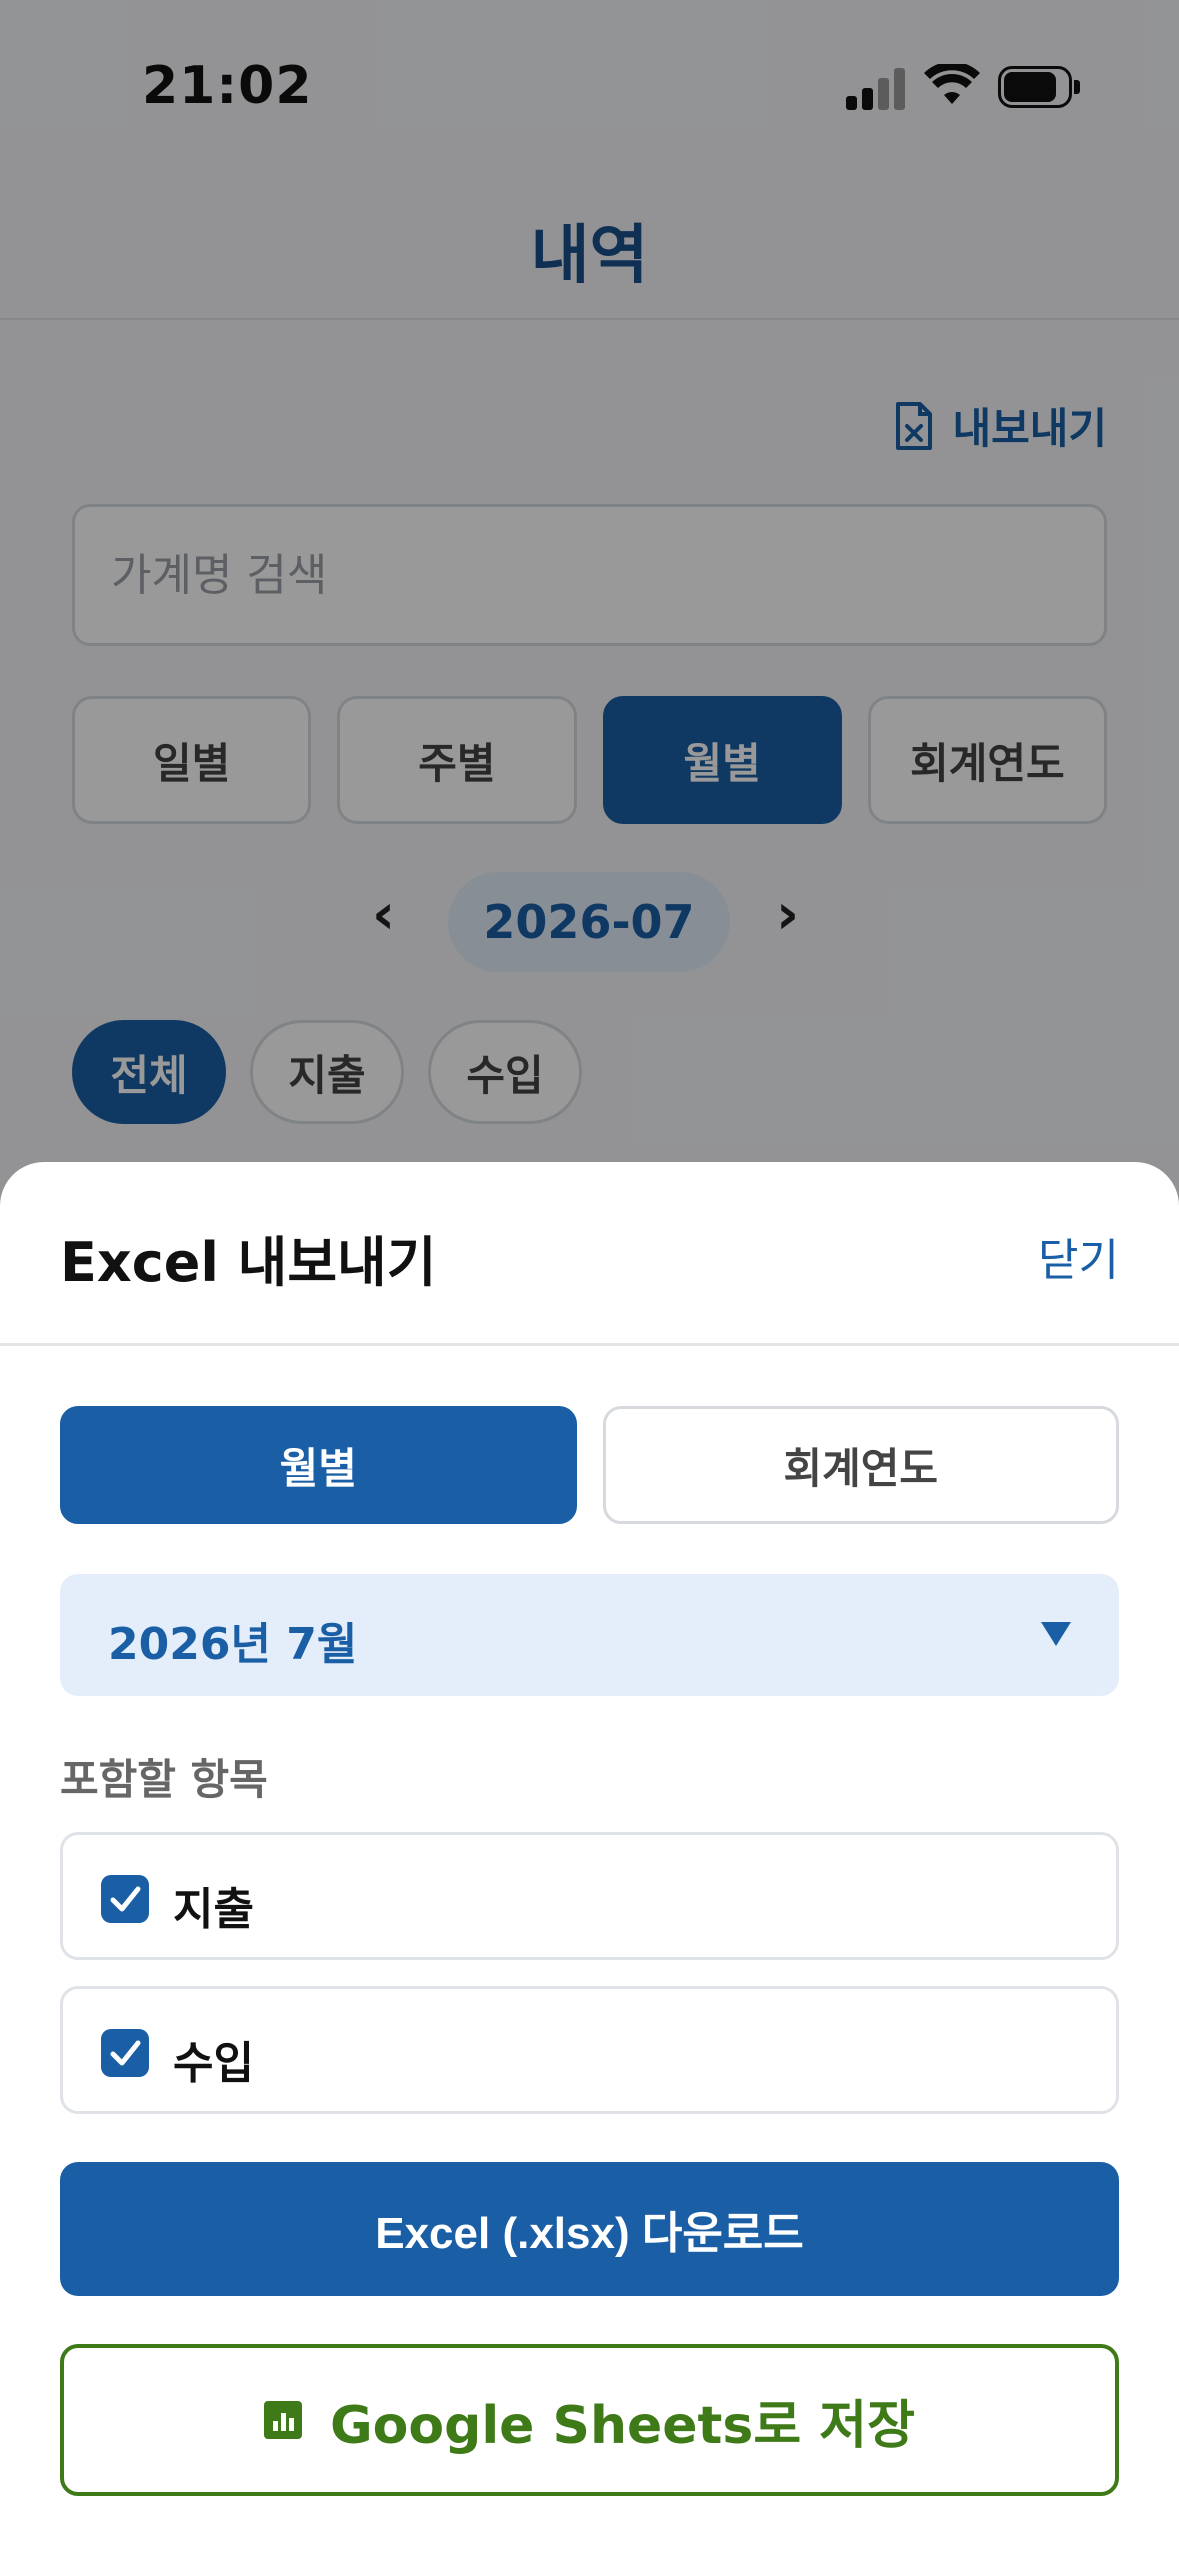  I want to click on include-section-label: 포함할 항목, so click(164, 1779).